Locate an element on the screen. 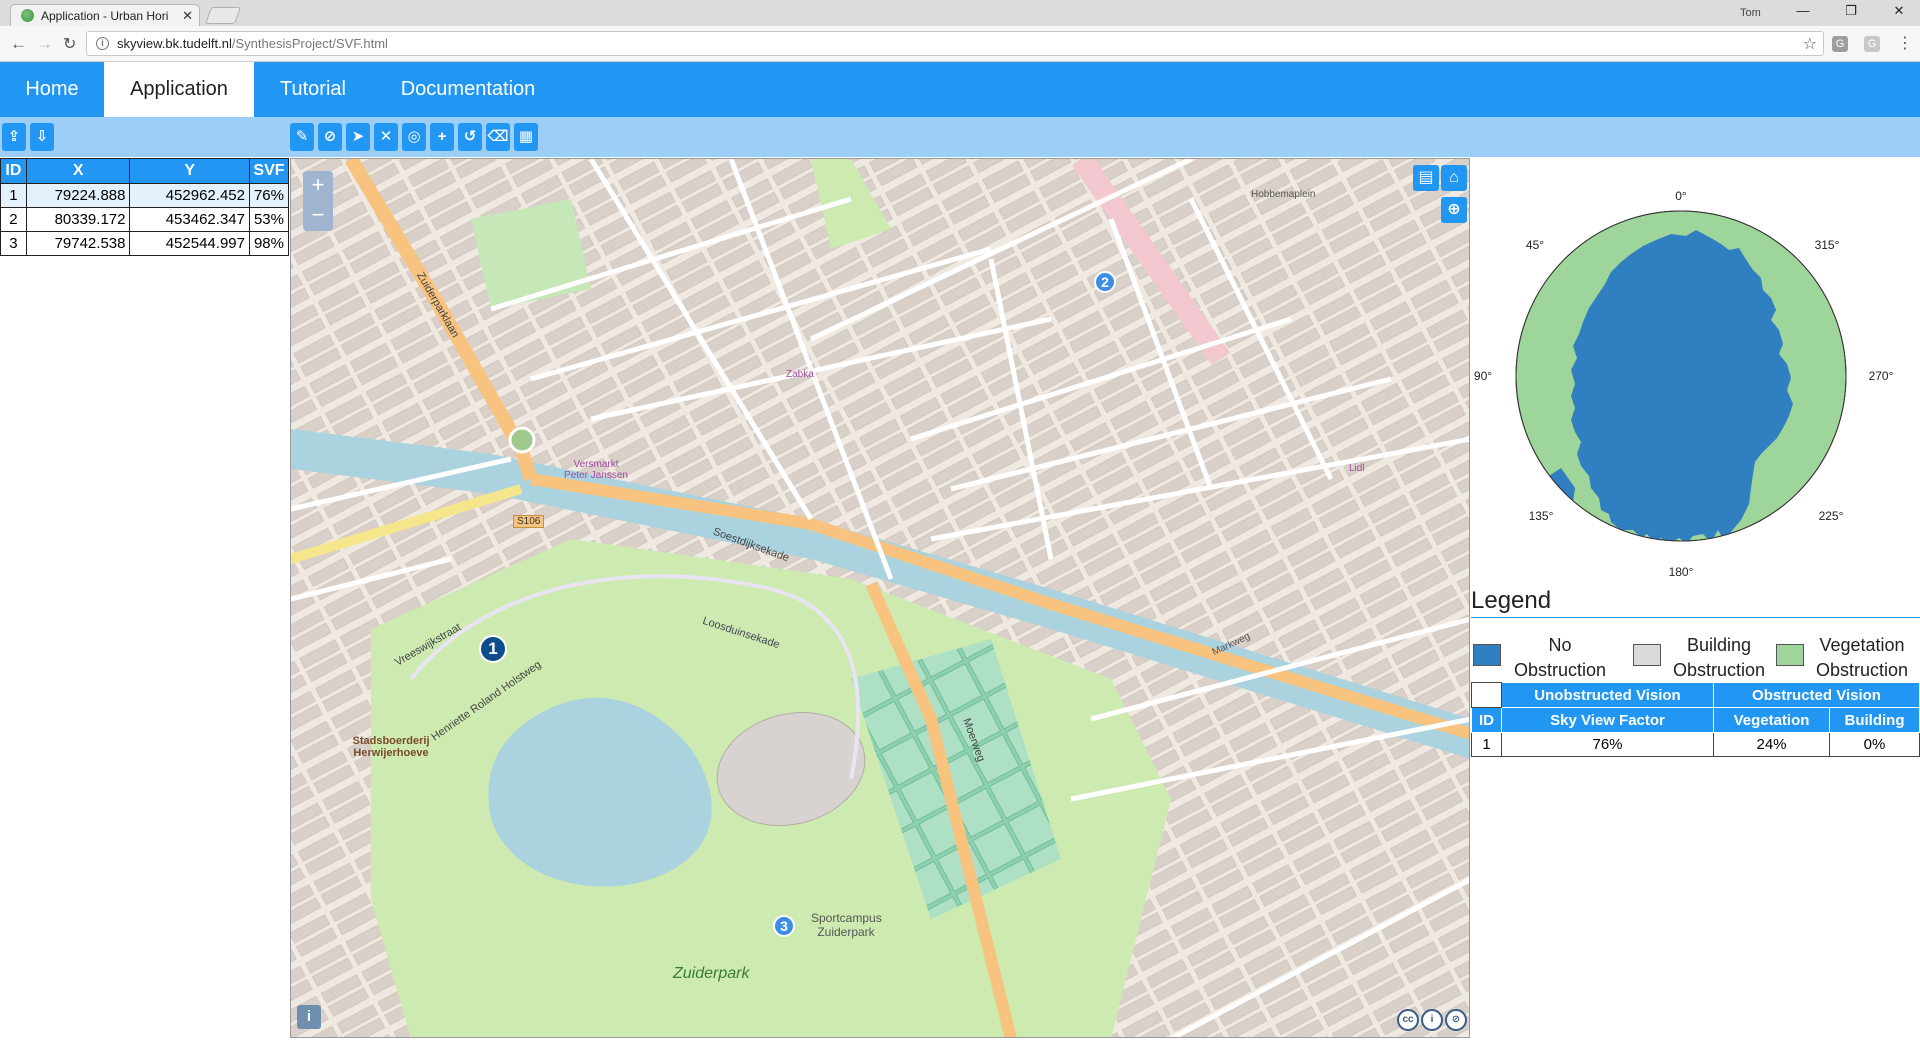  nav-tab-application: Application is located at coordinates (179, 89).